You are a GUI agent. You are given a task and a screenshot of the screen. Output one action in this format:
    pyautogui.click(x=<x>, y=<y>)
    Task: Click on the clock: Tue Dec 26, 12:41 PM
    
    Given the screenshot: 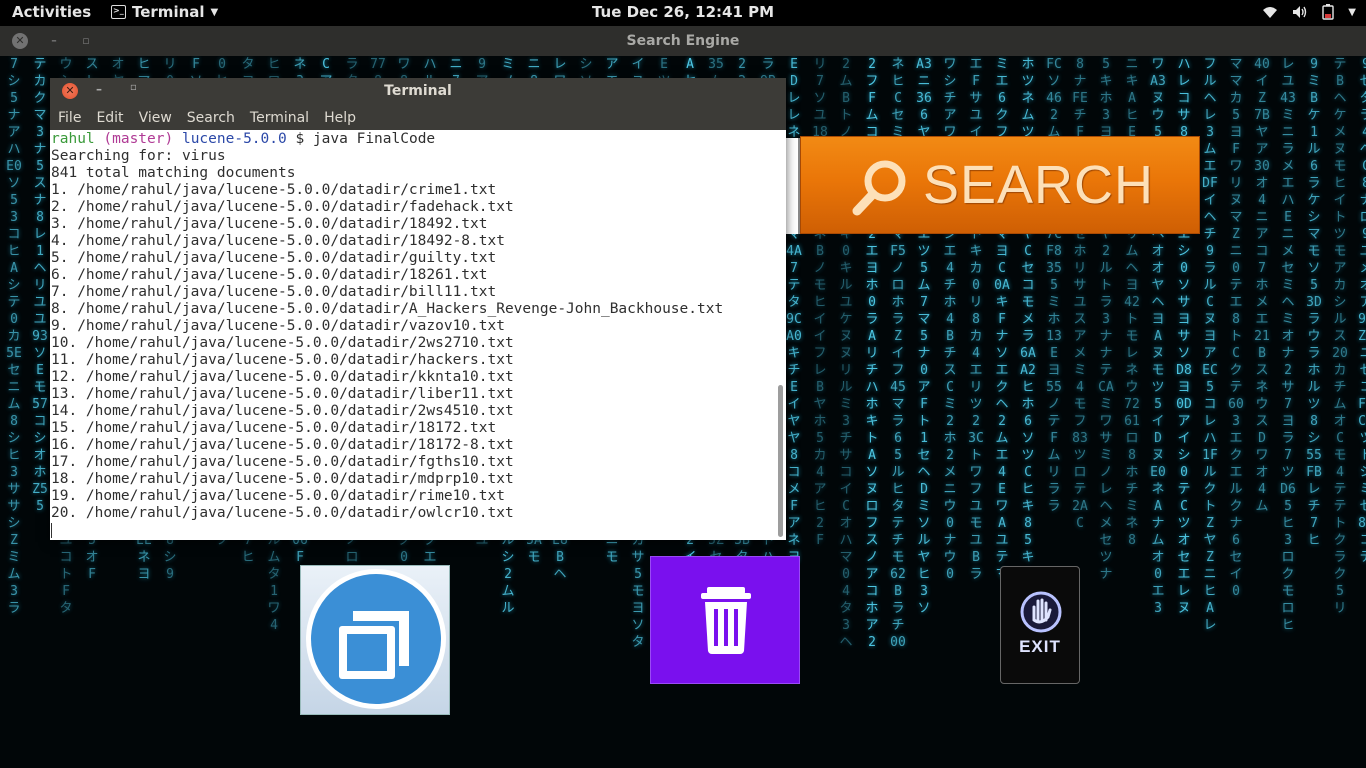 What is the action you would take?
    pyautogui.click(x=683, y=12)
    